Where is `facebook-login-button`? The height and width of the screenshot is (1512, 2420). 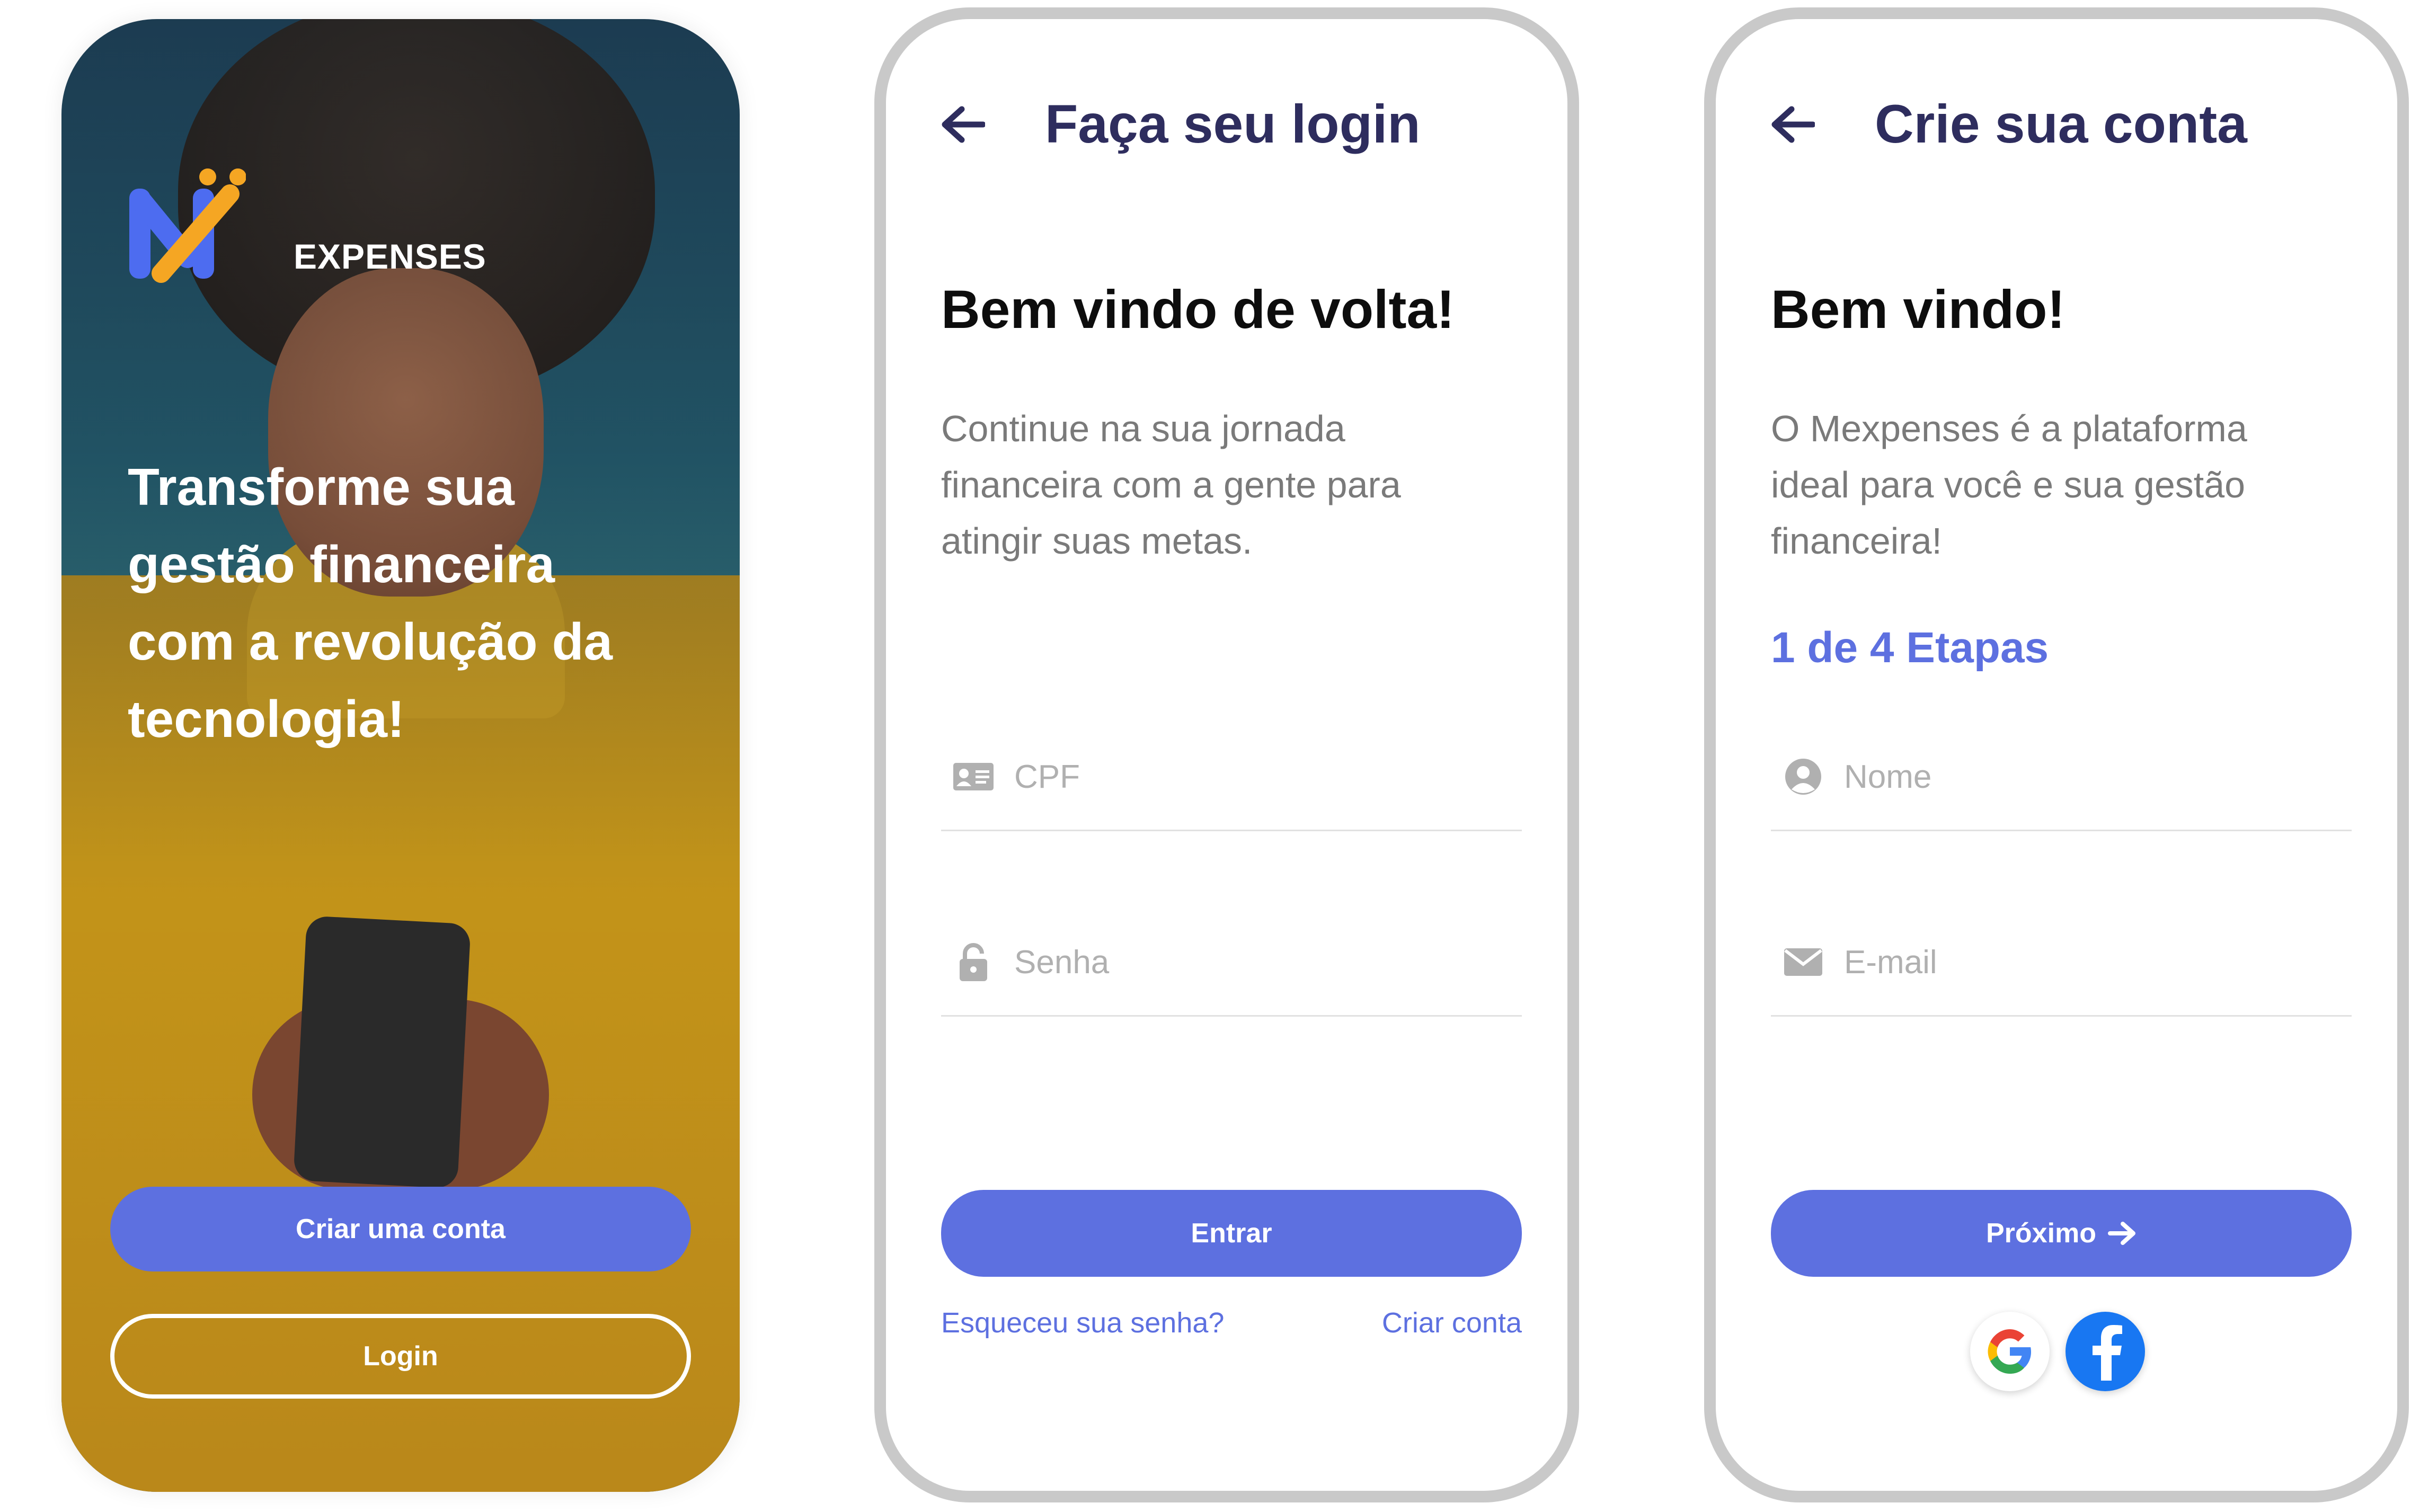
facebook-login-button is located at coordinates (2106, 1351).